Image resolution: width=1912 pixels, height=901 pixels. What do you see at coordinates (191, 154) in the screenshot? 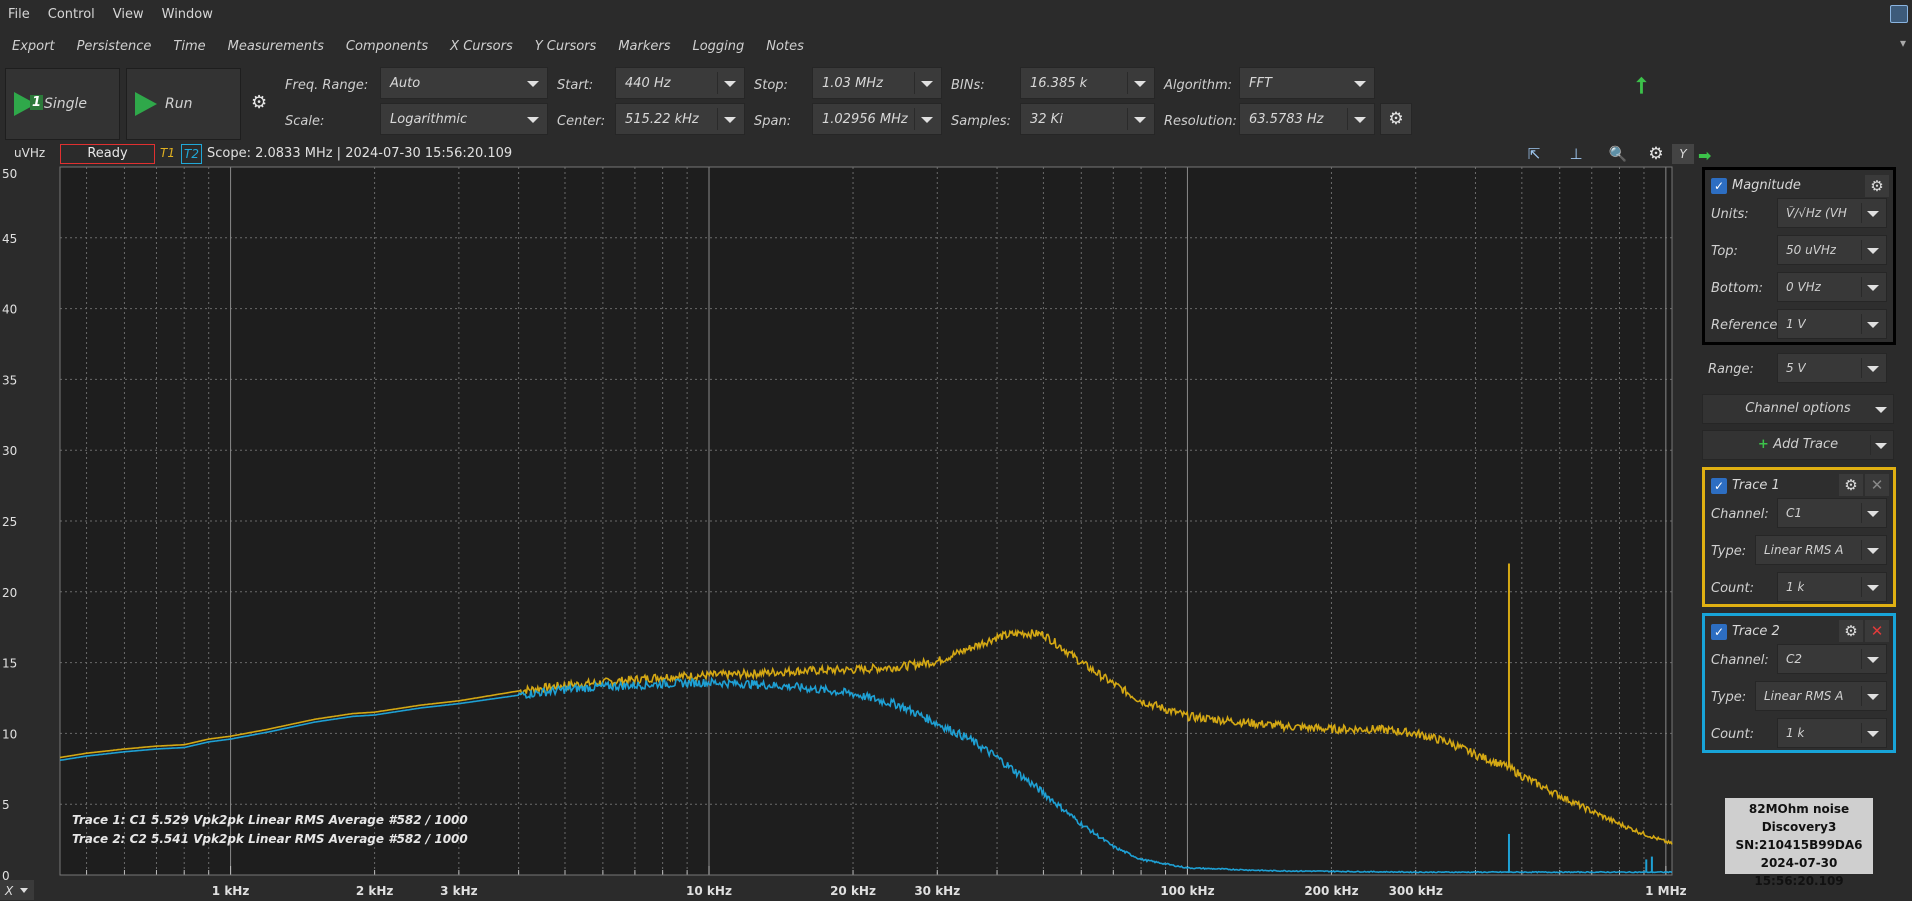
I see `trace2-tag: T2` at bounding box center [191, 154].